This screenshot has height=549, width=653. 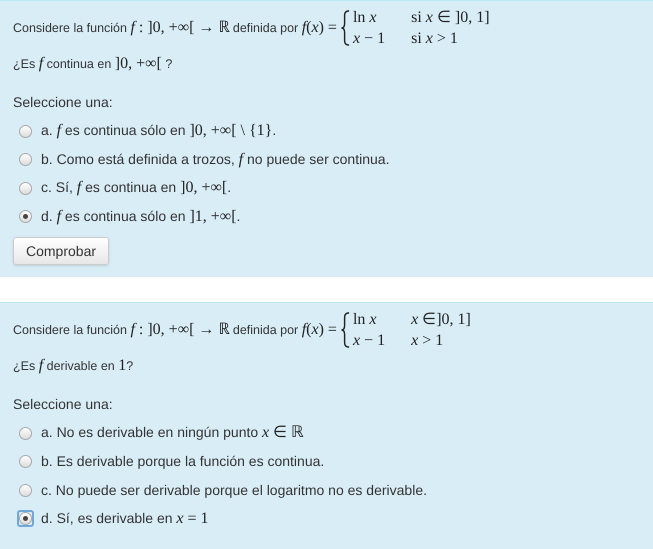 I want to click on question-text: ¿Es f continua en ]0, +∞[ ?, so click(x=92, y=64).